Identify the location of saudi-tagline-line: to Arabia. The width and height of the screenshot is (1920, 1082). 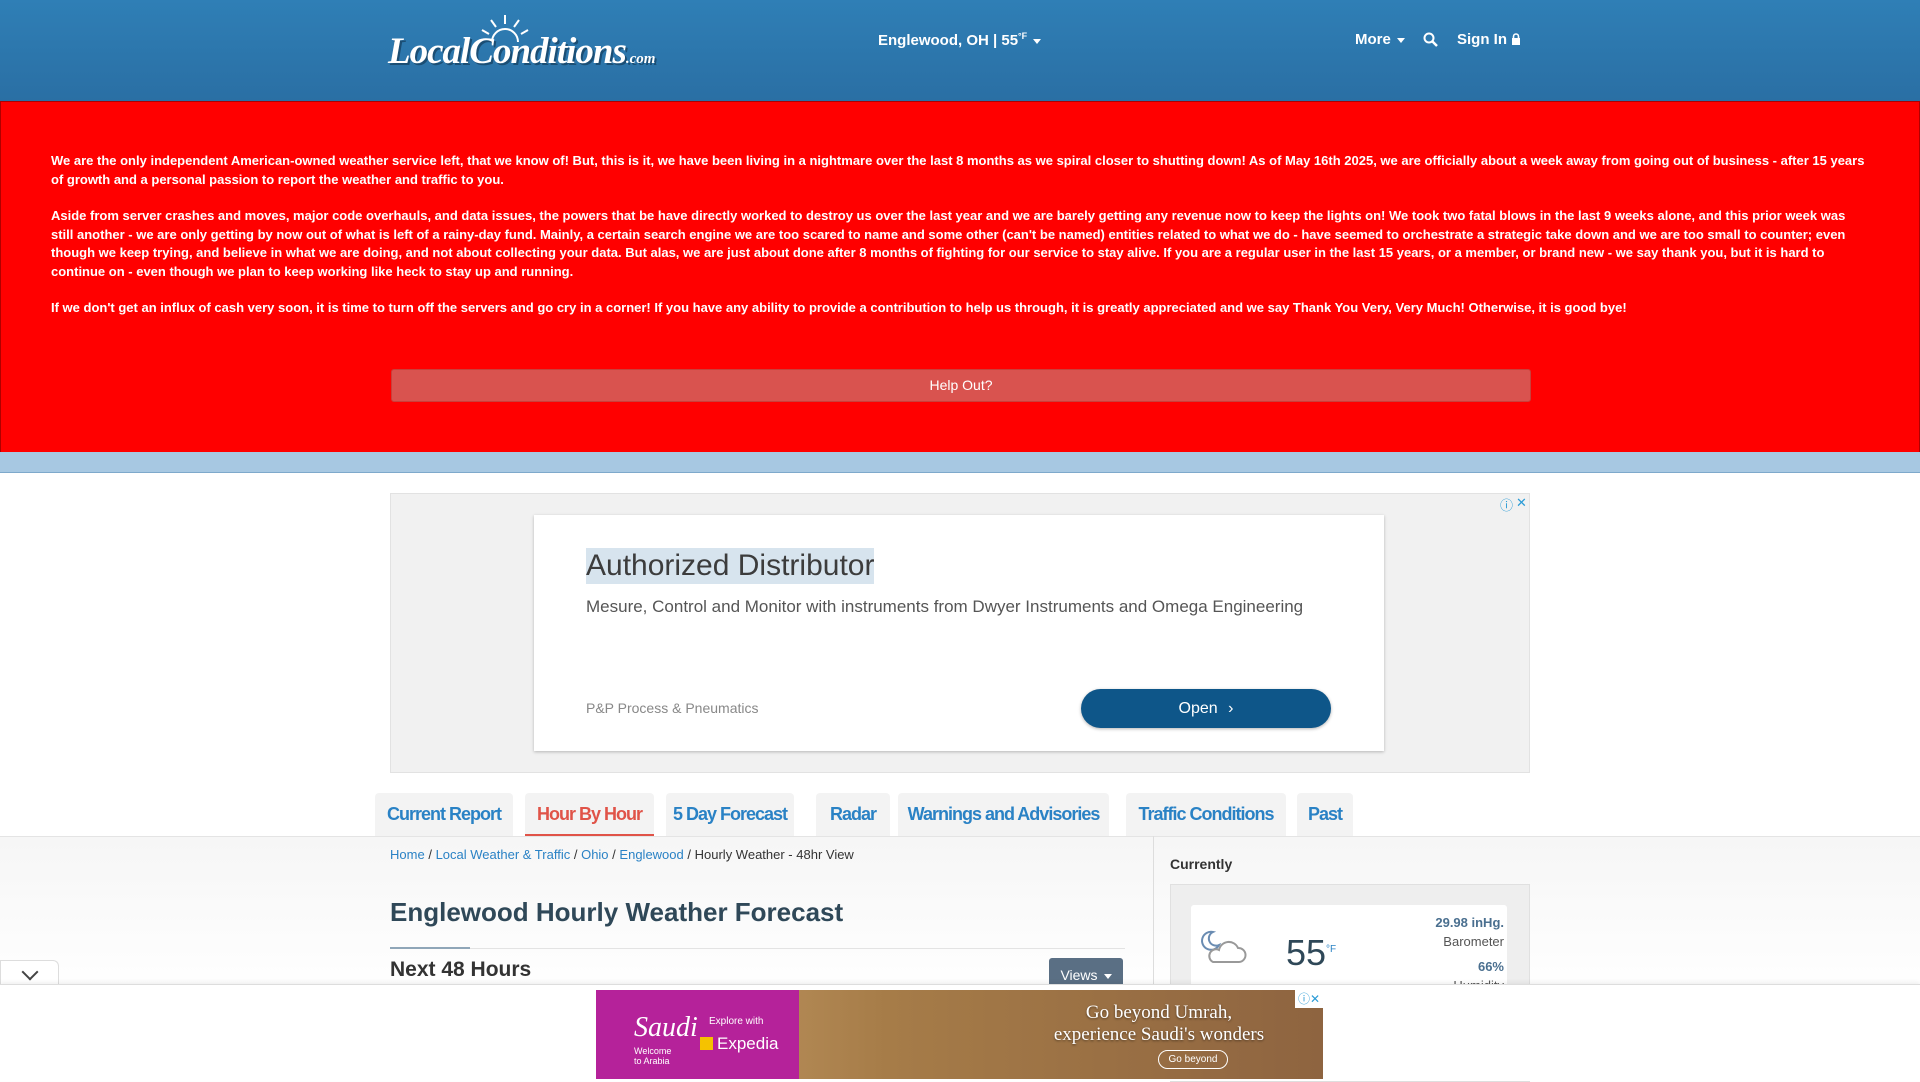
(652, 1061).